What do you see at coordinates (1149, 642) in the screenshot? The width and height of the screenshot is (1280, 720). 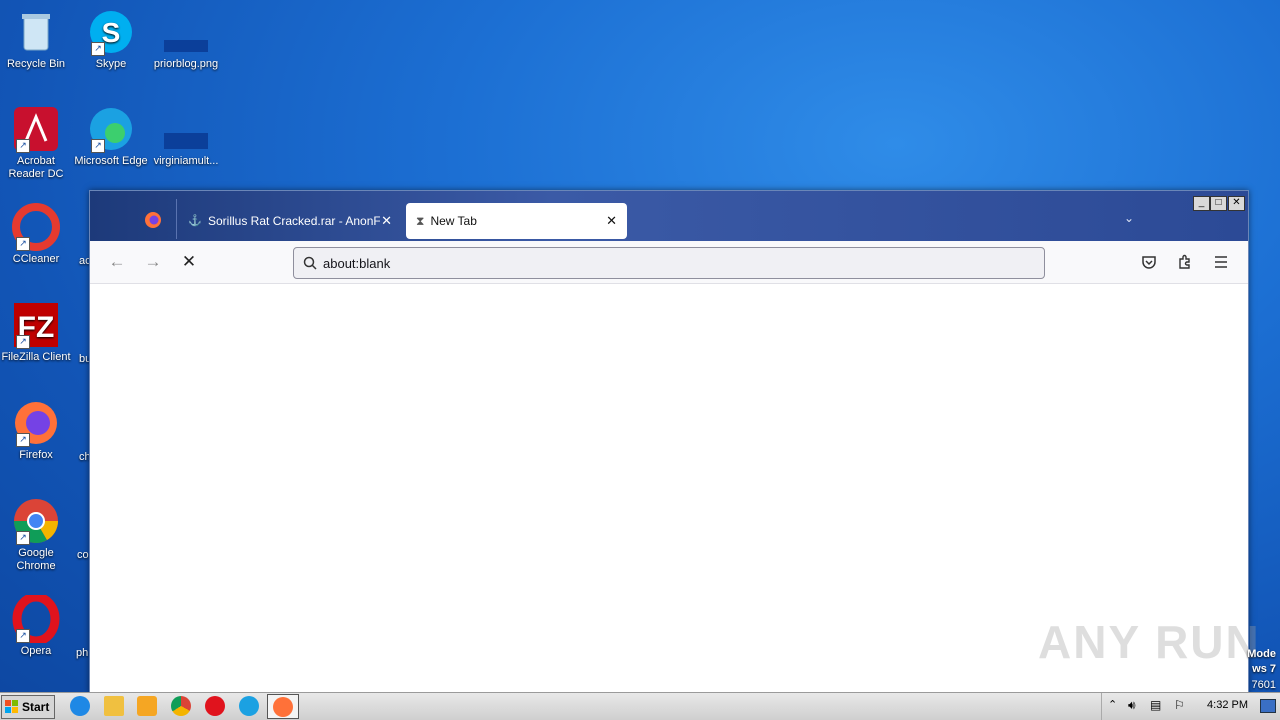 I see `anyrun-watermark: ANY RUN` at bounding box center [1149, 642].